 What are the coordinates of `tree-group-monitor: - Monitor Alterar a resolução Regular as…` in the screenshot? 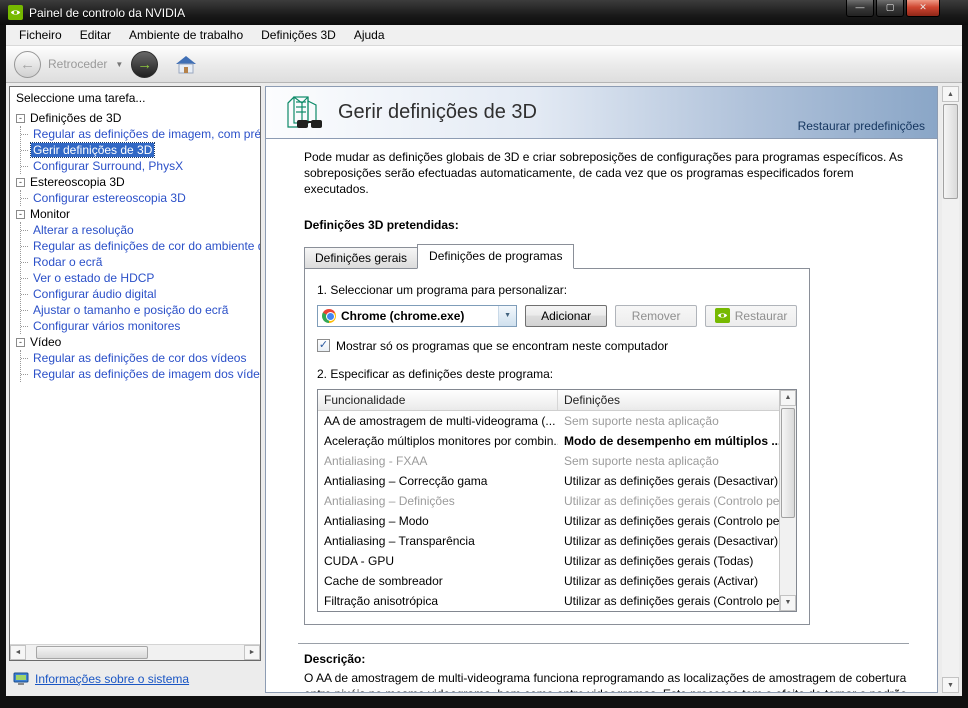 It's located at (138, 270).